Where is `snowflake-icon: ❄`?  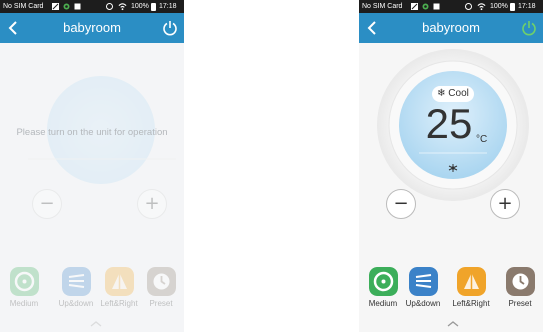
snowflake-icon: ❄ is located at coordinates (441, 93).